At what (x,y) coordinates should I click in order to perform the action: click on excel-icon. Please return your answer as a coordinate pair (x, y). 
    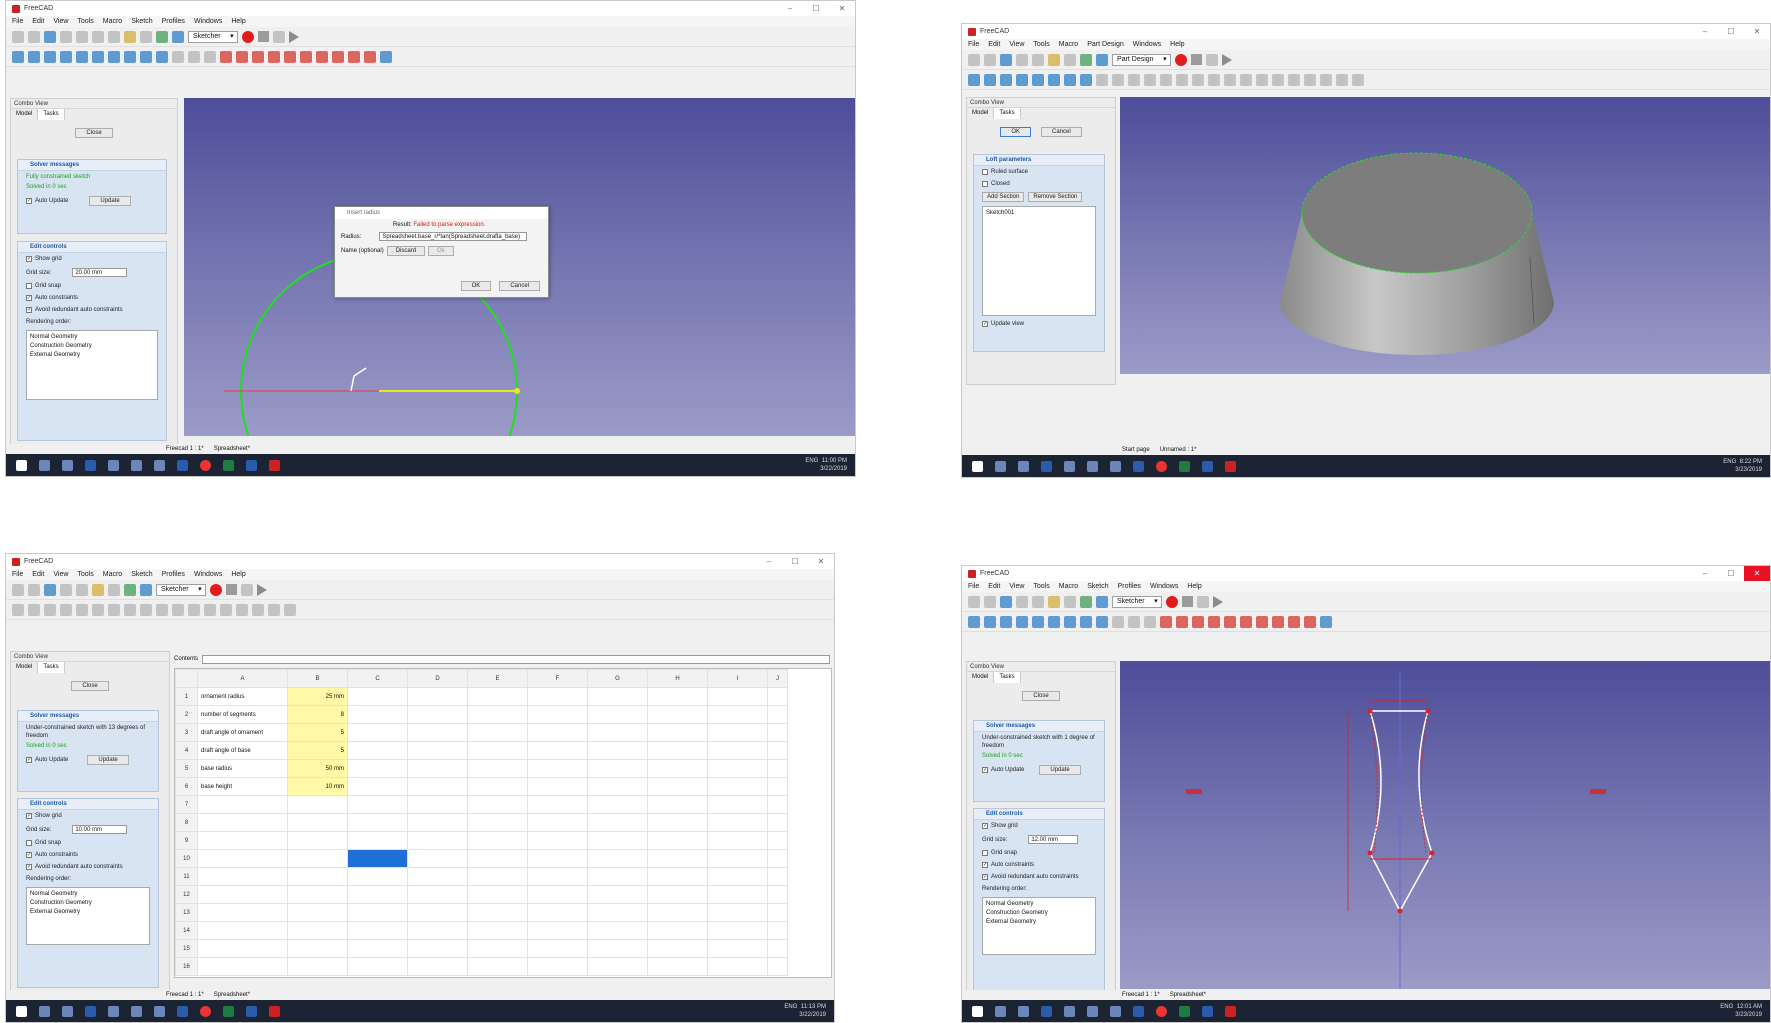
    Looking at the image, I should click on (1184, 1011).